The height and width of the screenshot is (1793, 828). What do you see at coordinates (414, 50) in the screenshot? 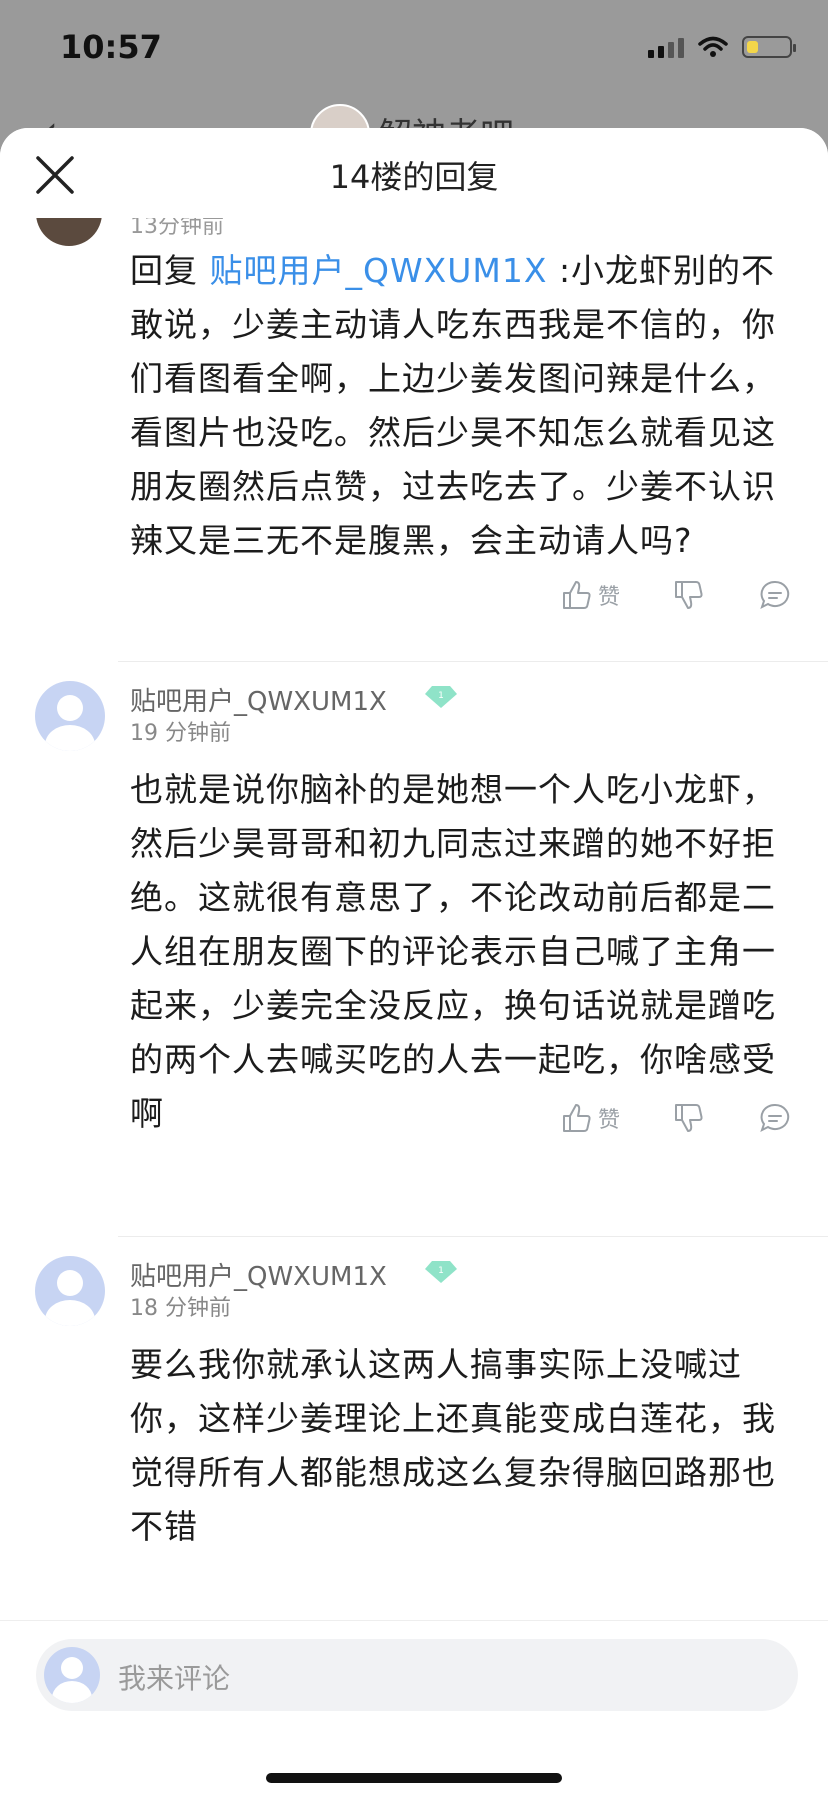
I see `status-bar: 10:57` at bounding box center [414, 50].